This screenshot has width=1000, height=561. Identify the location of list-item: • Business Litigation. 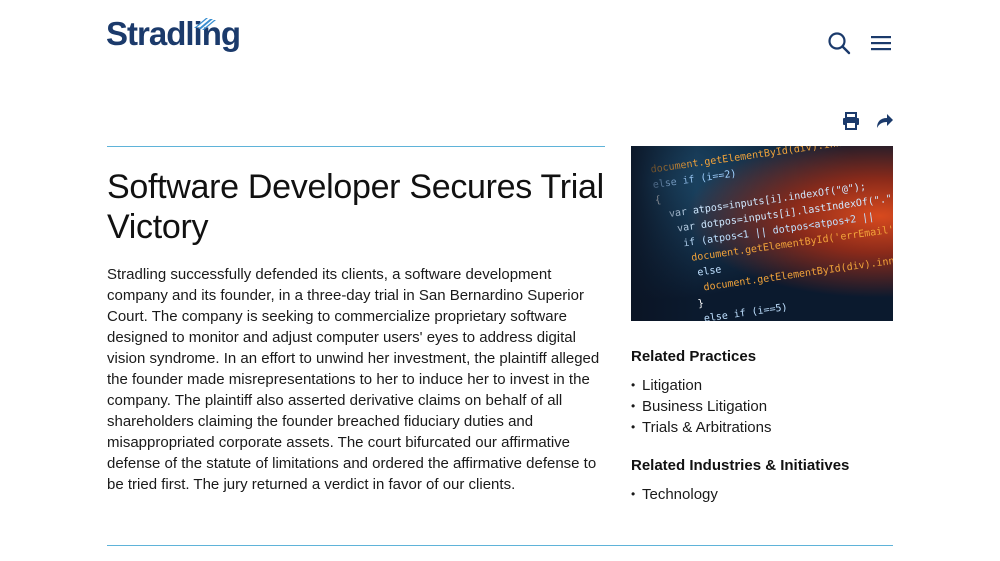
(701, 406).